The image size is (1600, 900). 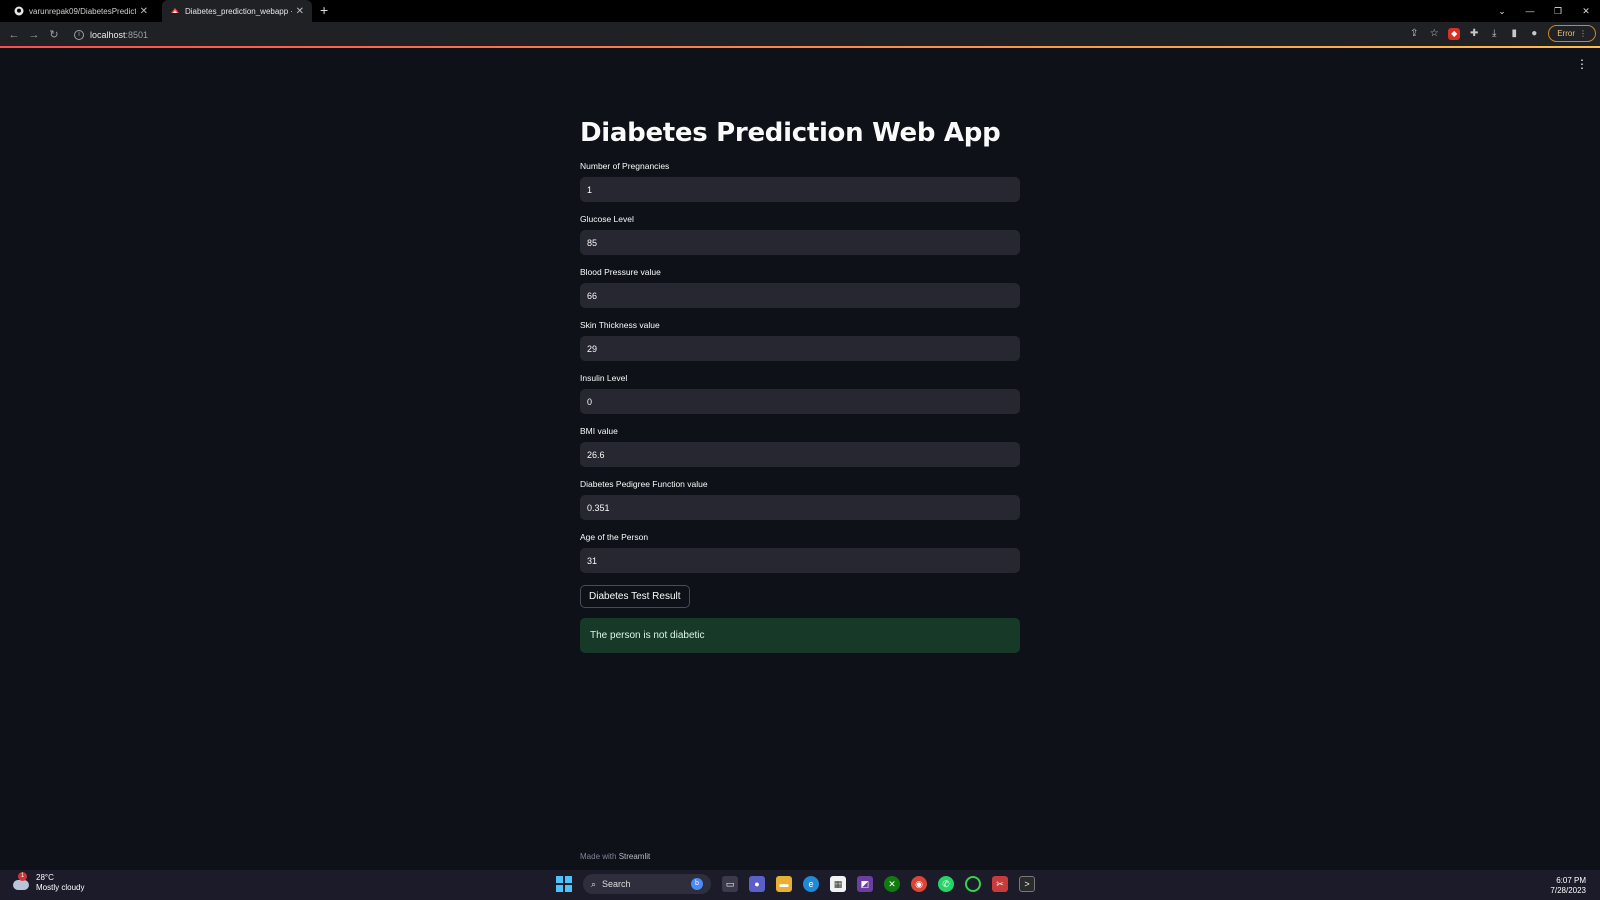 I want to click on file-explorer-icon: ▬, so click(x=784, y=884).